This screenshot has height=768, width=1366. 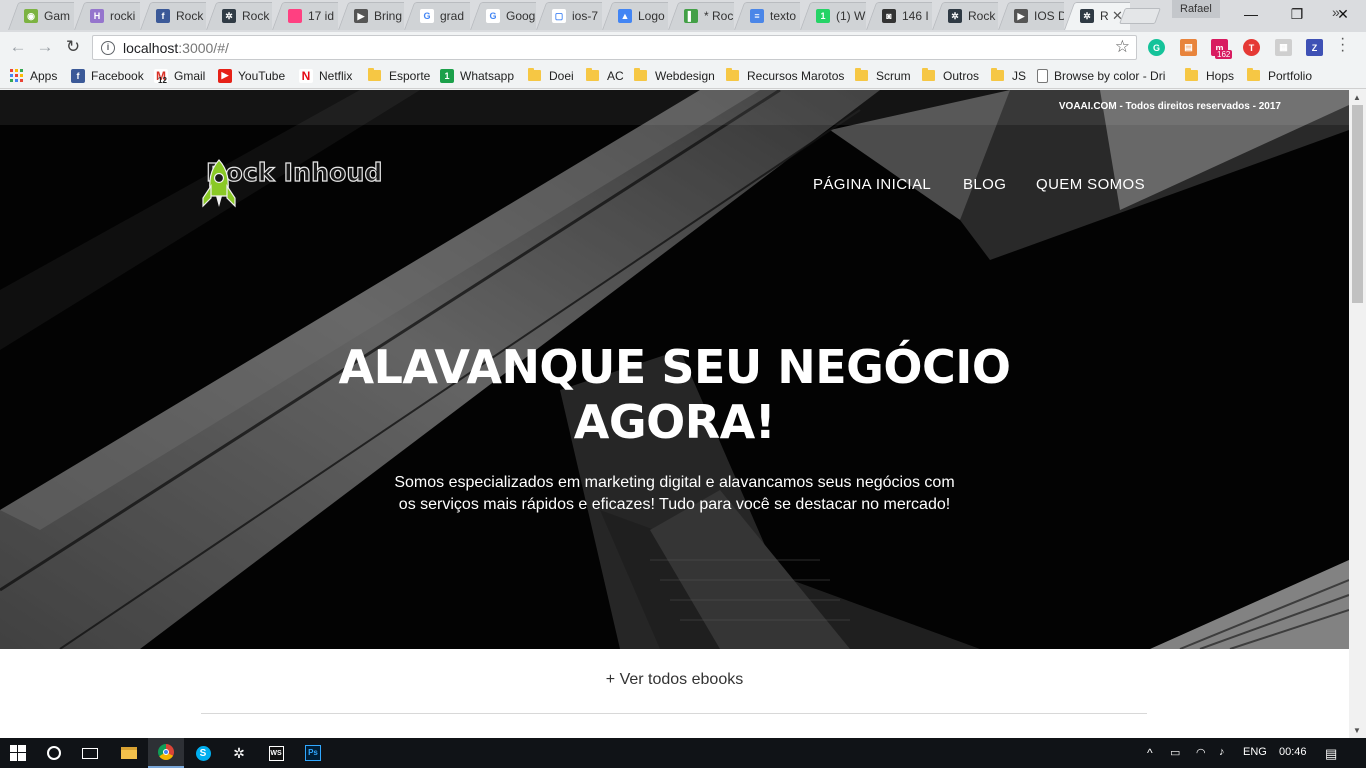 What do you see at coordinates (325, 75) in the screenshot?
I see `bookmark-netflix: N Netflix` at bounding box center [325, 75].